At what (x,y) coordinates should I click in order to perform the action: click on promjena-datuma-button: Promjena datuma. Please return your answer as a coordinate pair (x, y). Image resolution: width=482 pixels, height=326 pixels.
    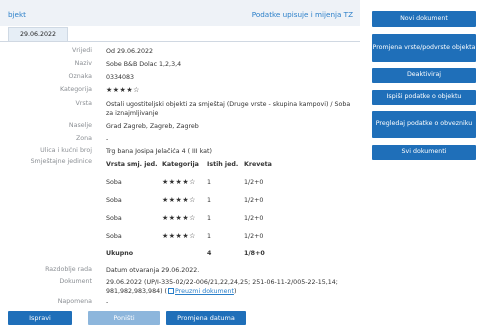
    Looking at the image, I should click on (206, 318).